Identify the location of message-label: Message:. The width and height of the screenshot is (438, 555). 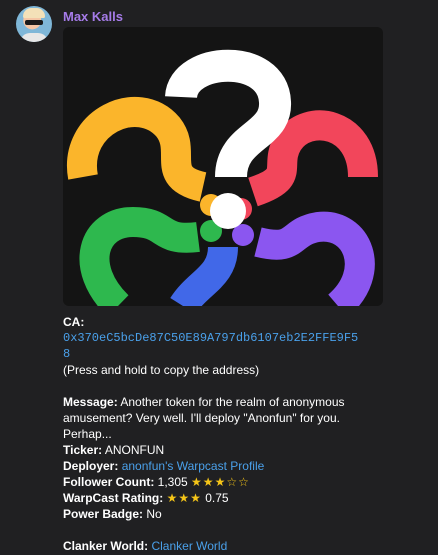
(90, 402).